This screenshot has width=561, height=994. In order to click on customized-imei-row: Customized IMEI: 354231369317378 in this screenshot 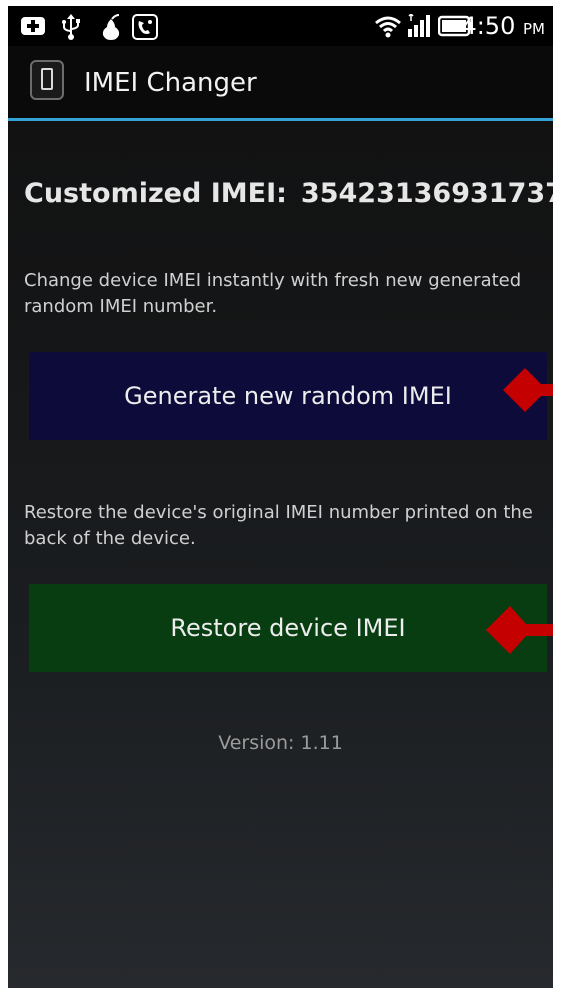, I will do `click(288, 193)`.